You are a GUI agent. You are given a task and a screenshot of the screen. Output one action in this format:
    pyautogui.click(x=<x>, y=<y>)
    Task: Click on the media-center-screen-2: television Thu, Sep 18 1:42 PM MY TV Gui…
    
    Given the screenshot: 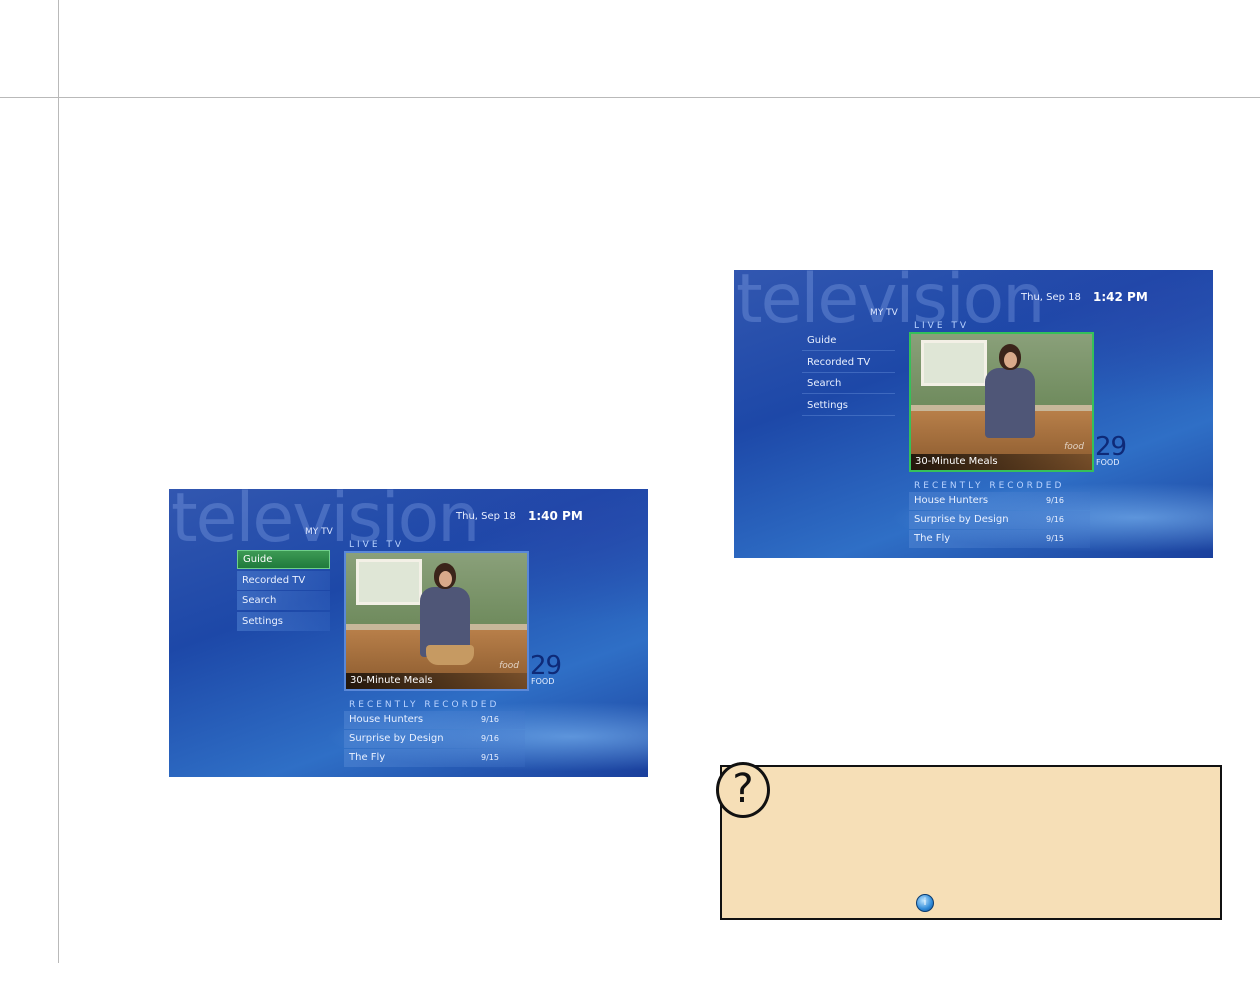 What is the action you would take?
    pyautogui.click(x=973, y=414)
    